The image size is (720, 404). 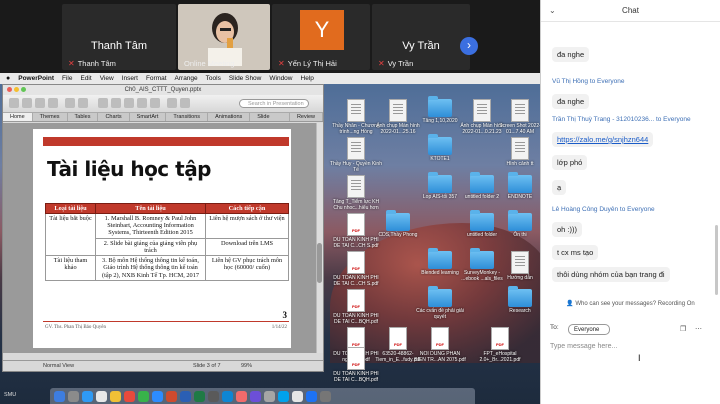 I want to click on desktop-icon: DU TOAN KINH PHI DE TAI C...CH S.pdf, so click(x=356, y=269).